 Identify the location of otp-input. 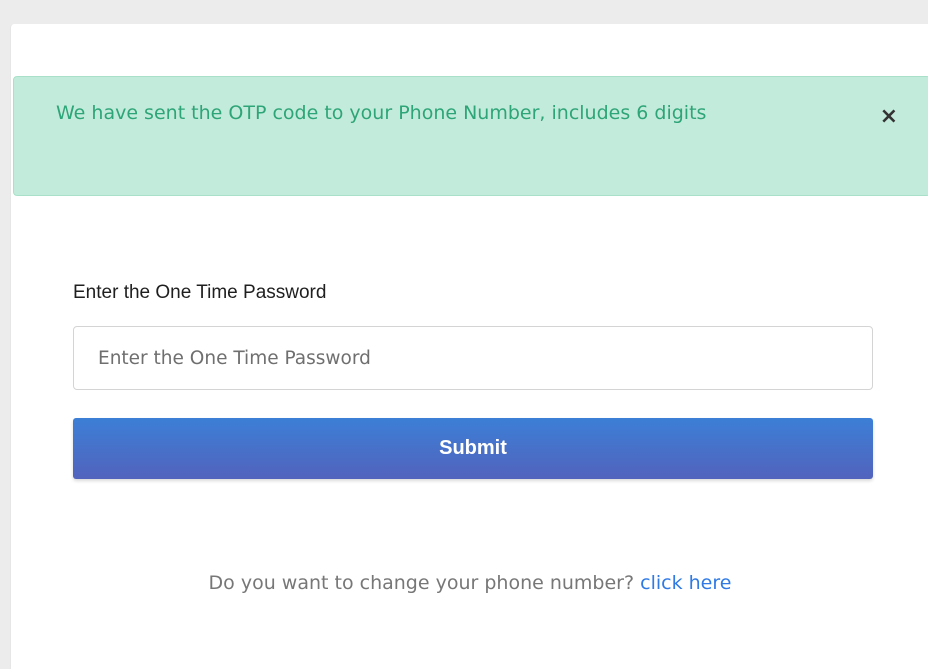
(473, 358).